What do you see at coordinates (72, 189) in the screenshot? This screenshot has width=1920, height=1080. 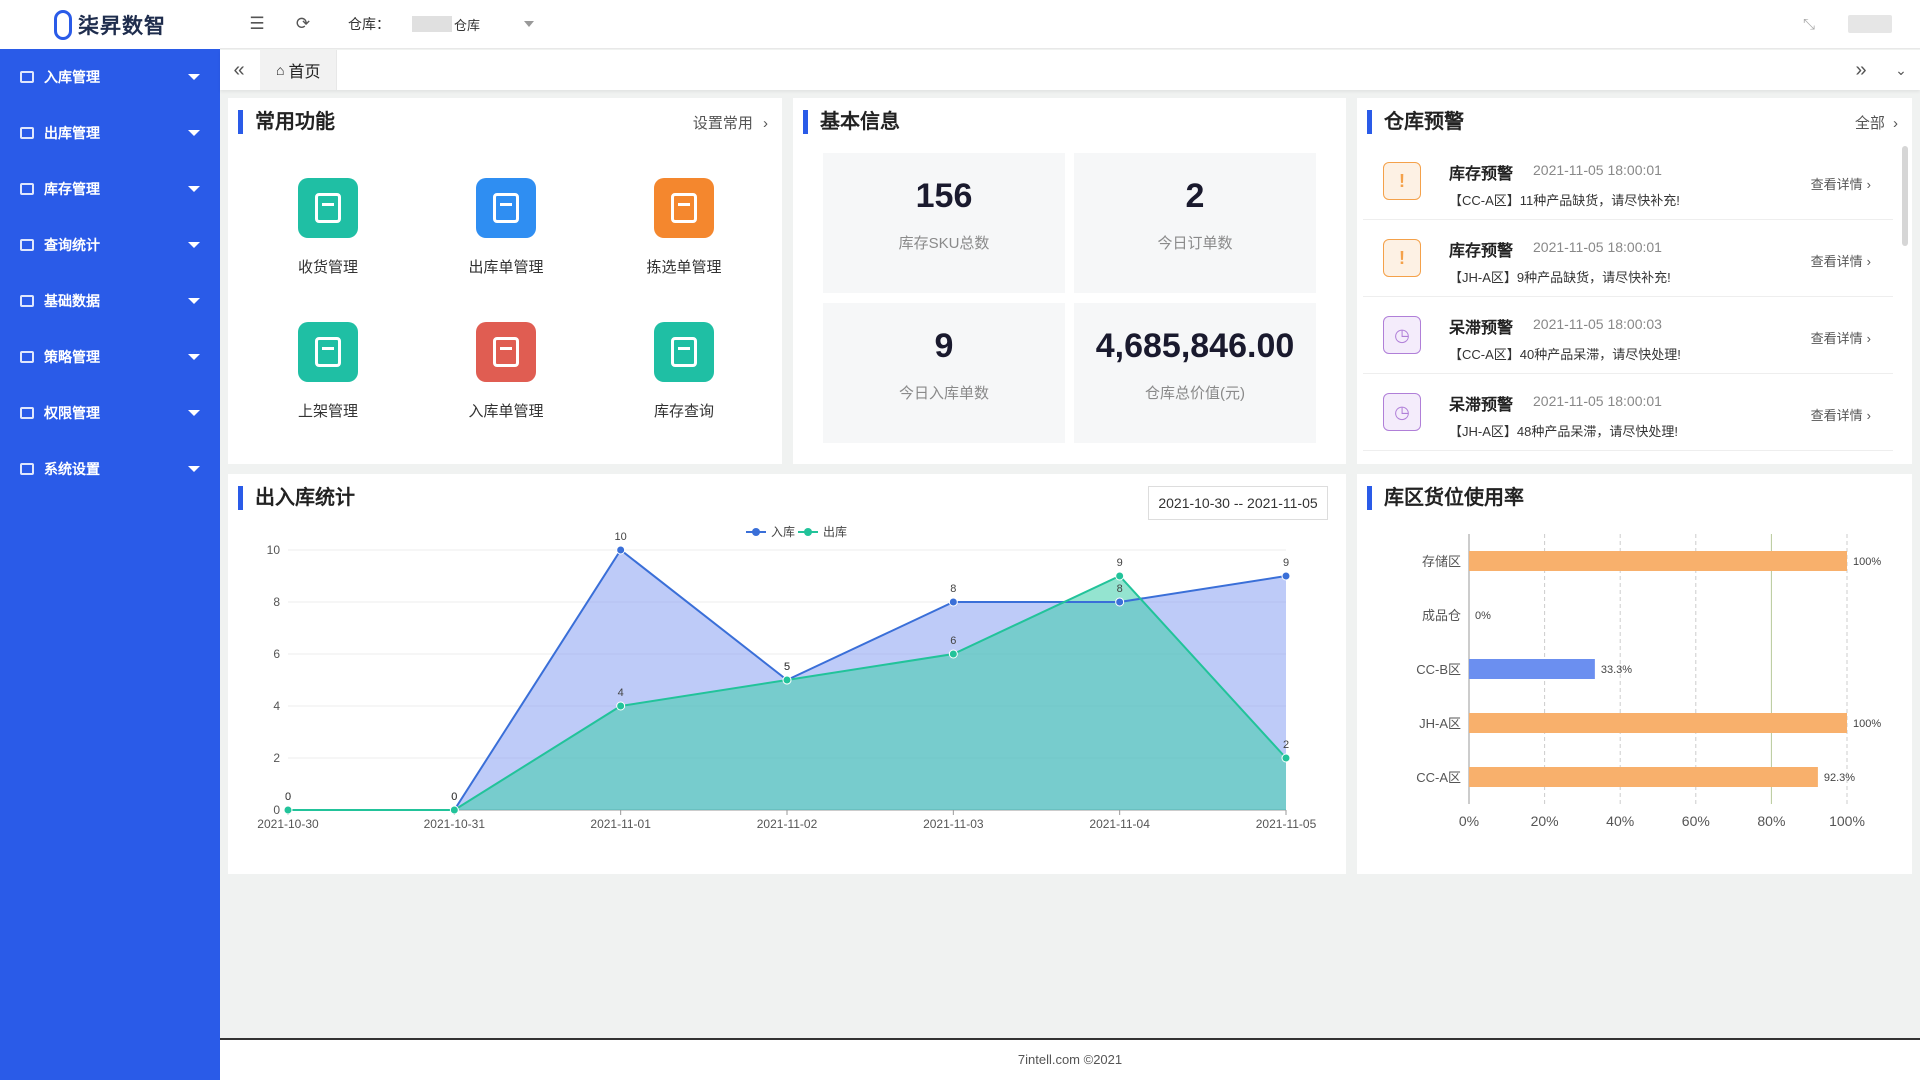 I see `sidebar-item-label: 库存管理` at bounding box center [72, 189].